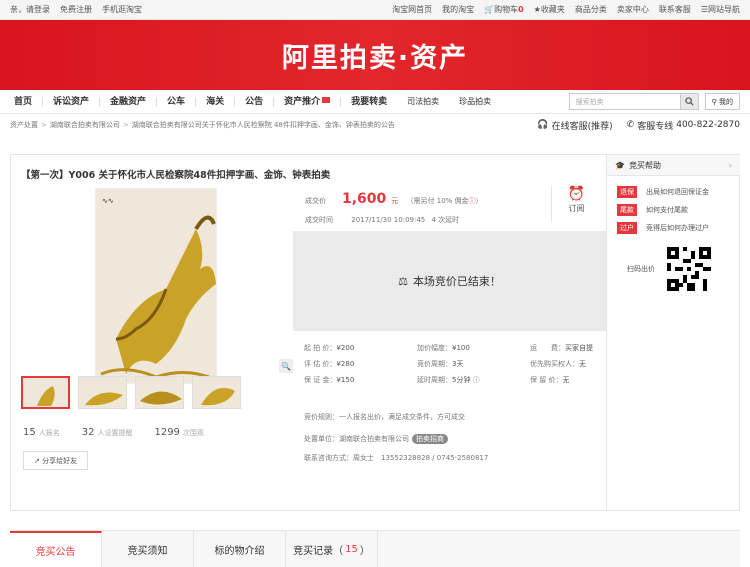 This screenshot has height=567, width=750. I want to click on mobile-link: 手机逛淘宝, so click(122, 9).